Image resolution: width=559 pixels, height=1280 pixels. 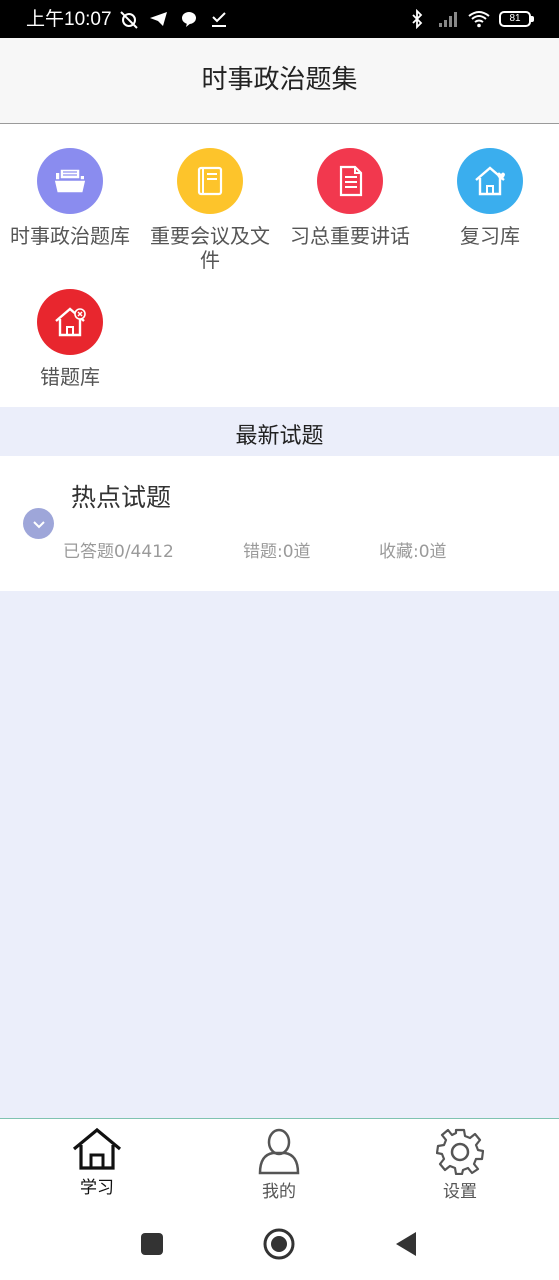 What do you see at coordinates (210, 248) in the screenshot?
I see `category-label: 重要会议及文件` at bounding box center [210, 248].